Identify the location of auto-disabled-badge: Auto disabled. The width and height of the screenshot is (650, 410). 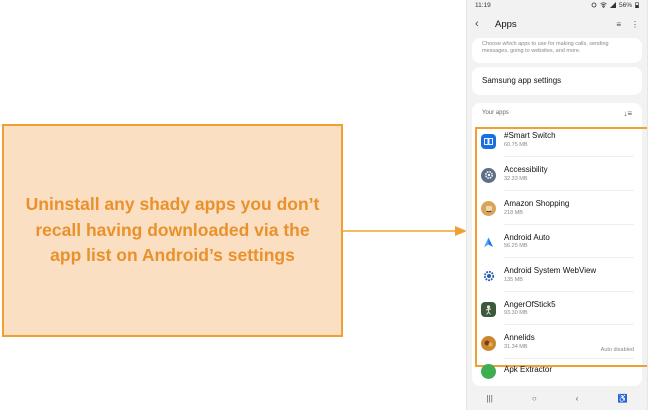
(617, 350).